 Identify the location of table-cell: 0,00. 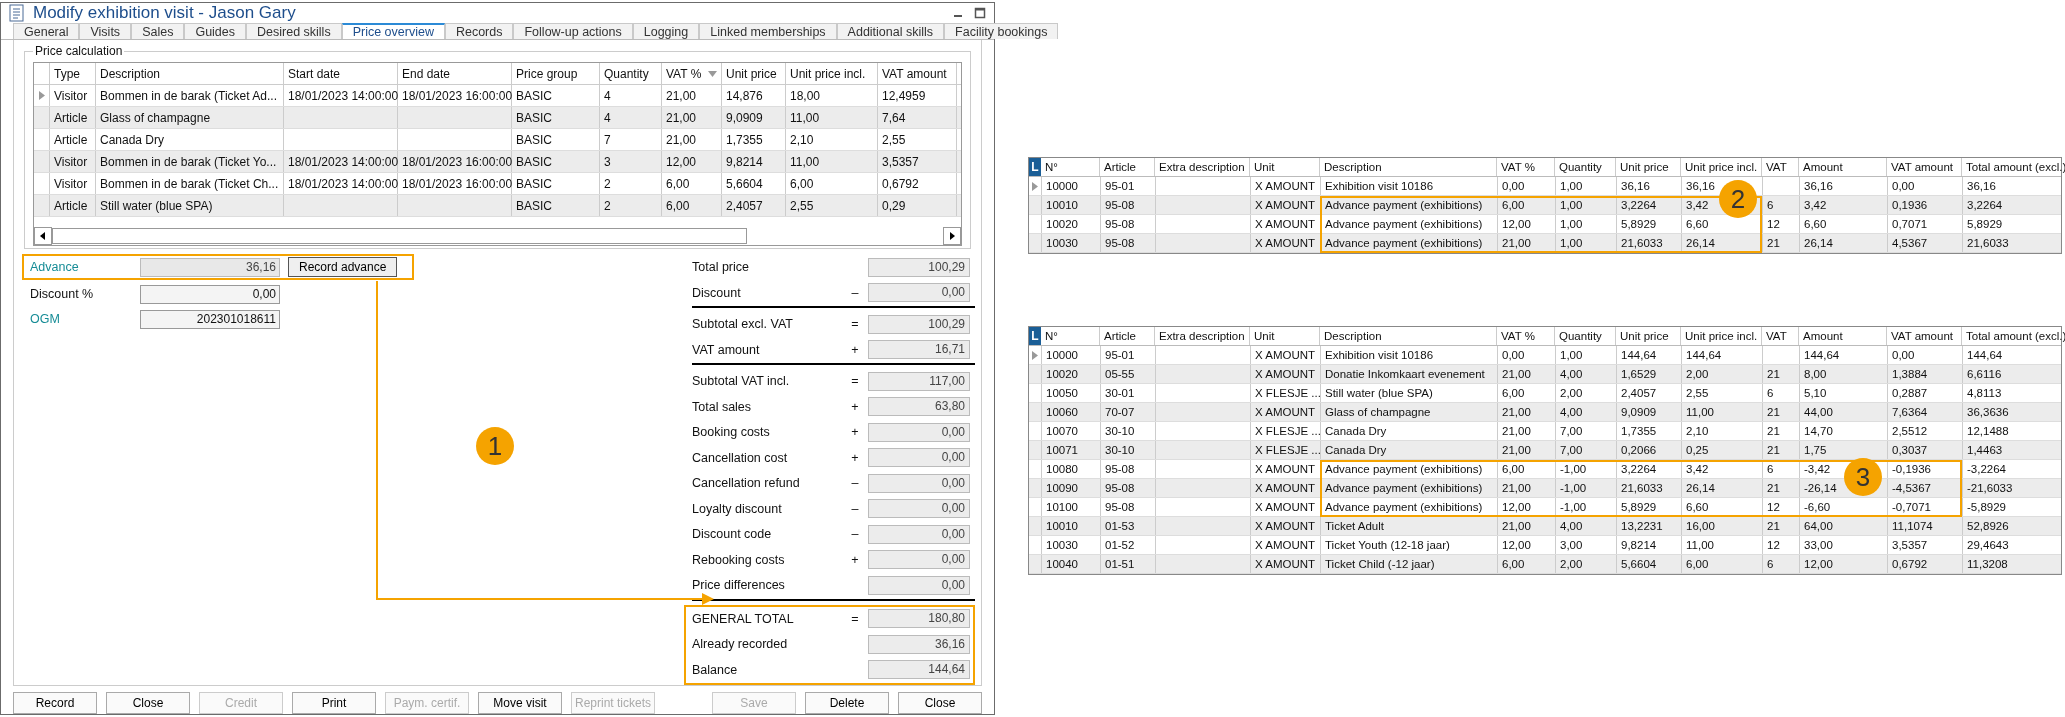
(1925, 355).